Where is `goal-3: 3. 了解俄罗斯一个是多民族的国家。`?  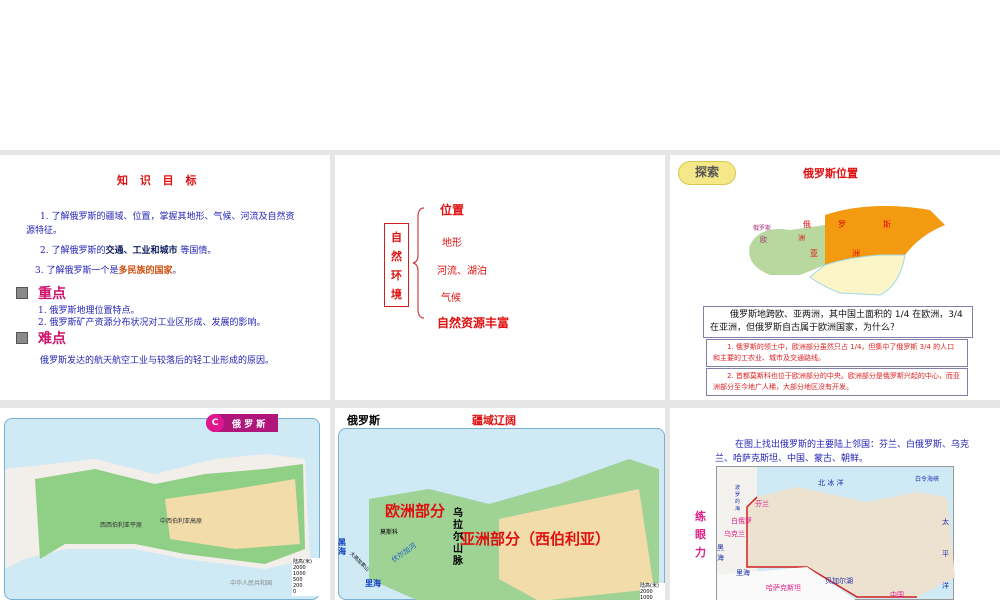
goal-3: 3. 了解俄罗斯一个是多民族的国家。 is located at coordinates (108, 271).